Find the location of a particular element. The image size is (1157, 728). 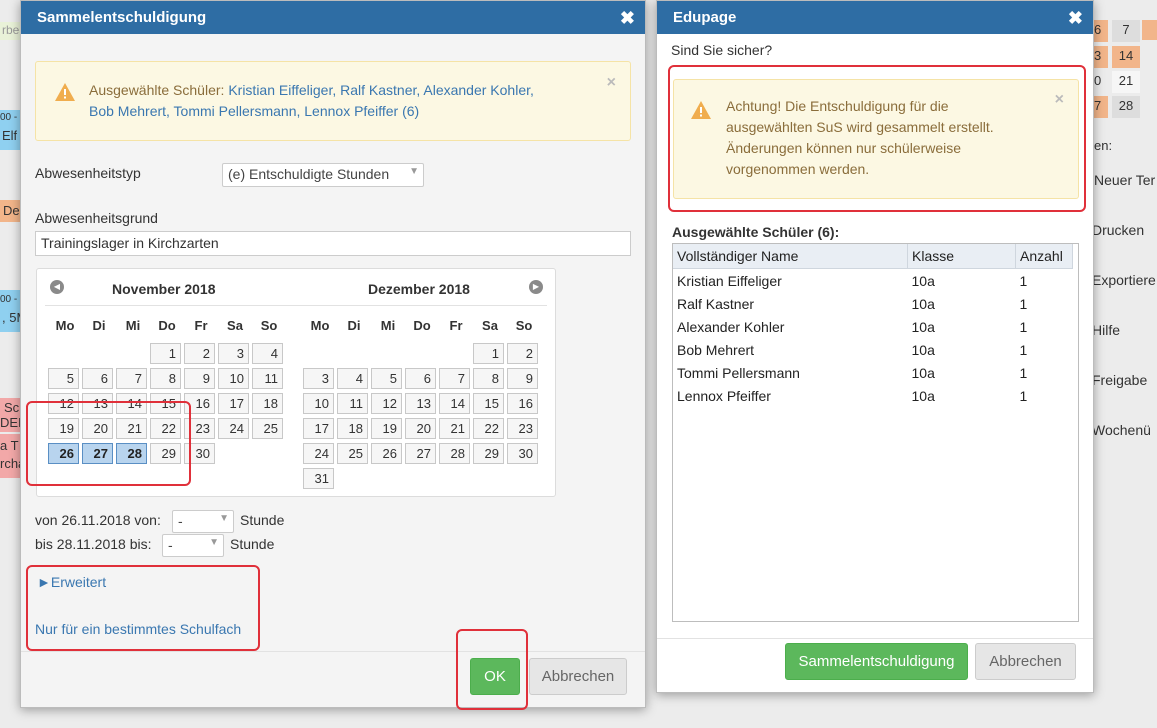

ok-button: OK is located at coordinates (495, 676).